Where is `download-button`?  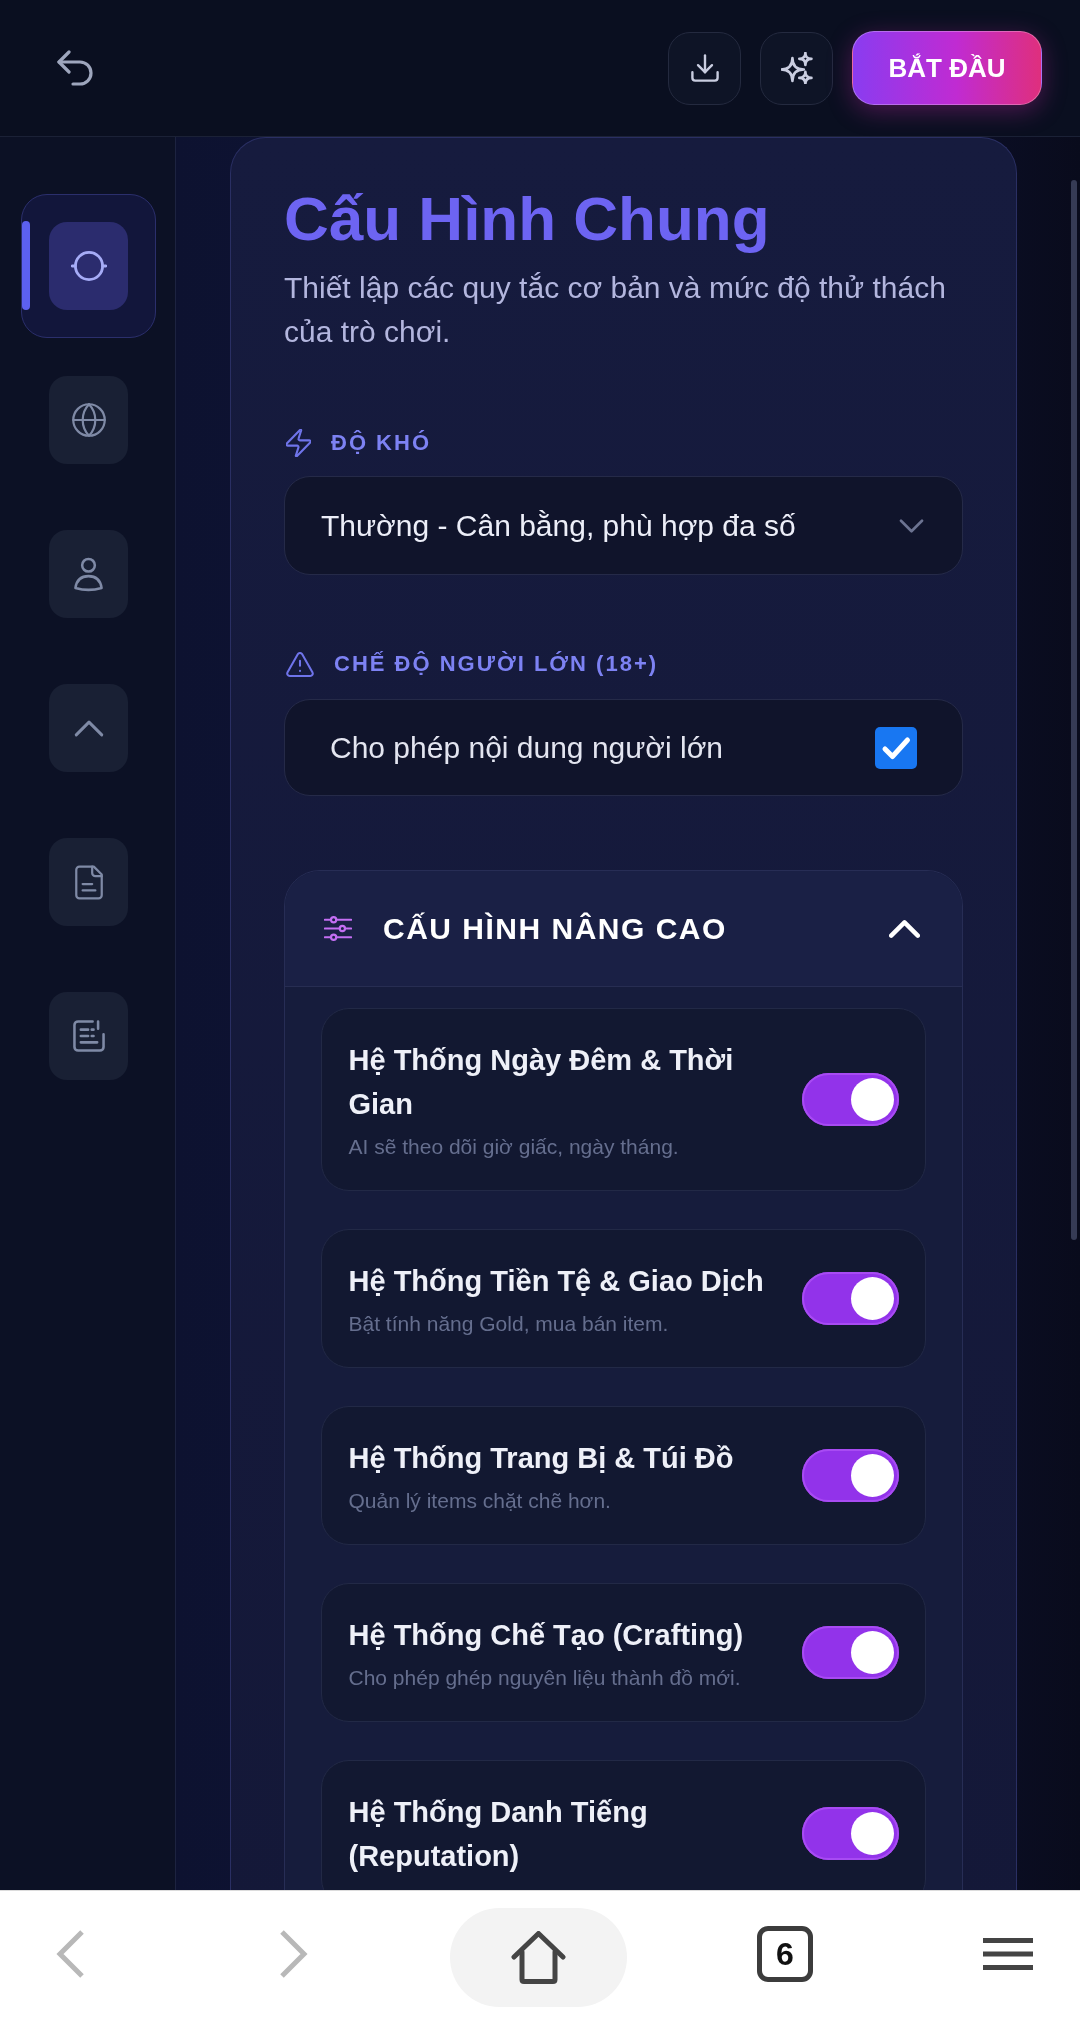
download-button is located at coordinates (704, 68).